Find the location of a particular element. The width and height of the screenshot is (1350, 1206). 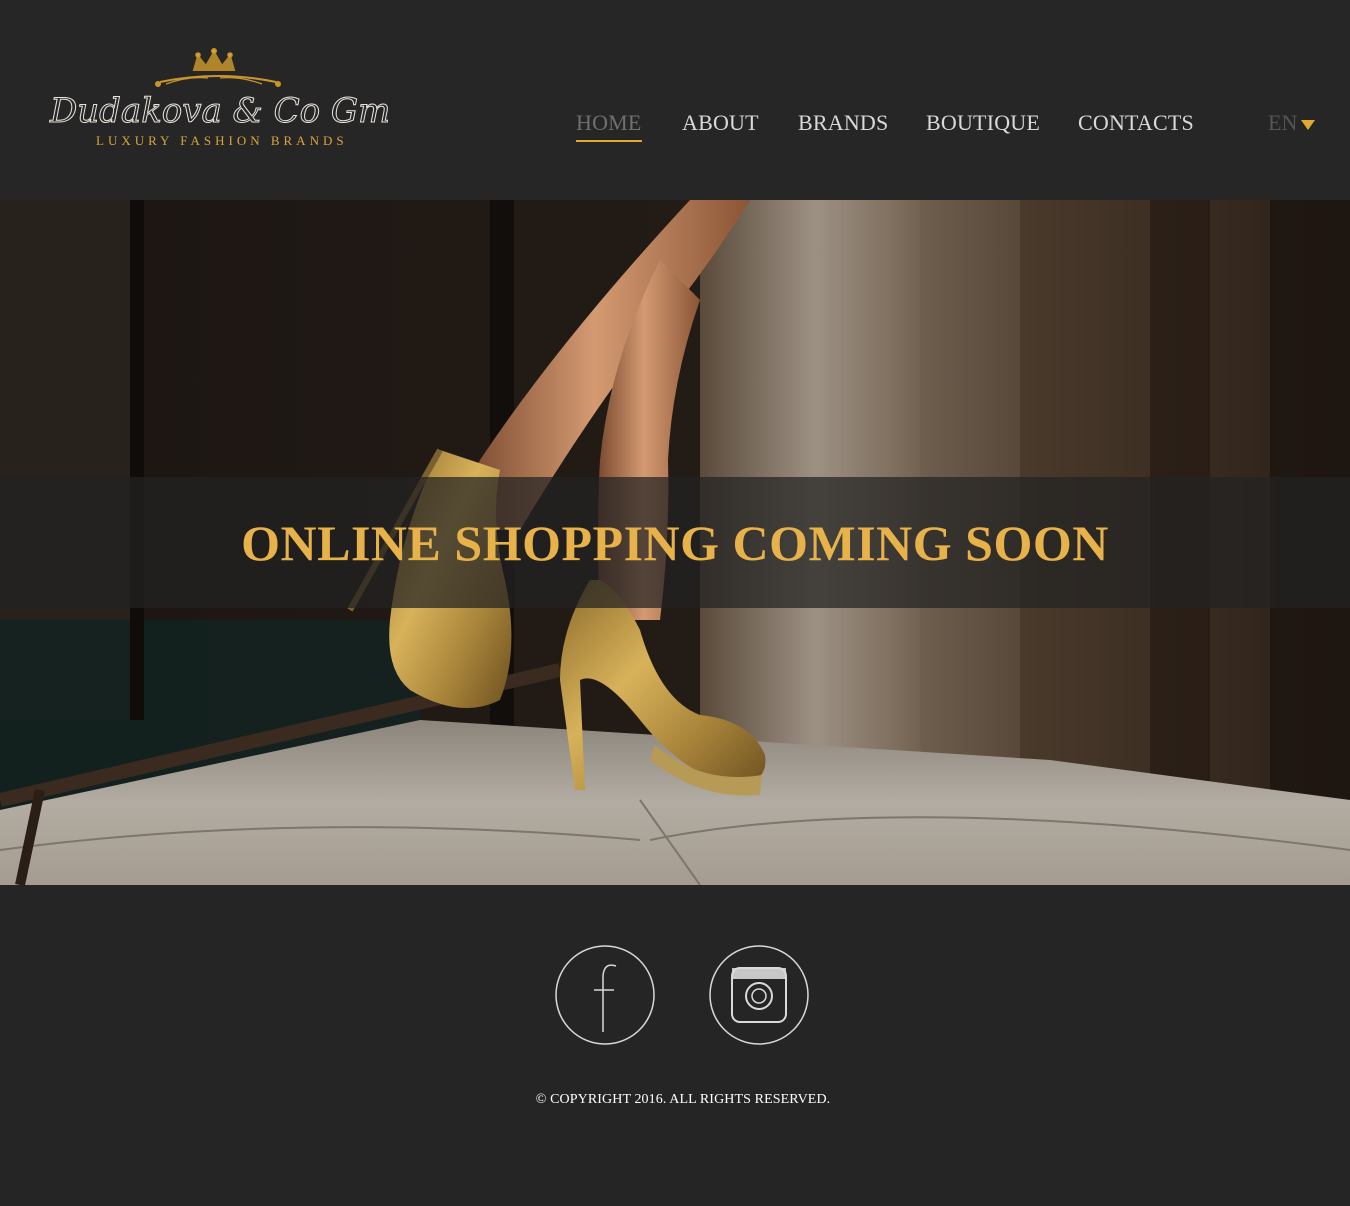

facebook-icon is located at coordinates (605, 995).